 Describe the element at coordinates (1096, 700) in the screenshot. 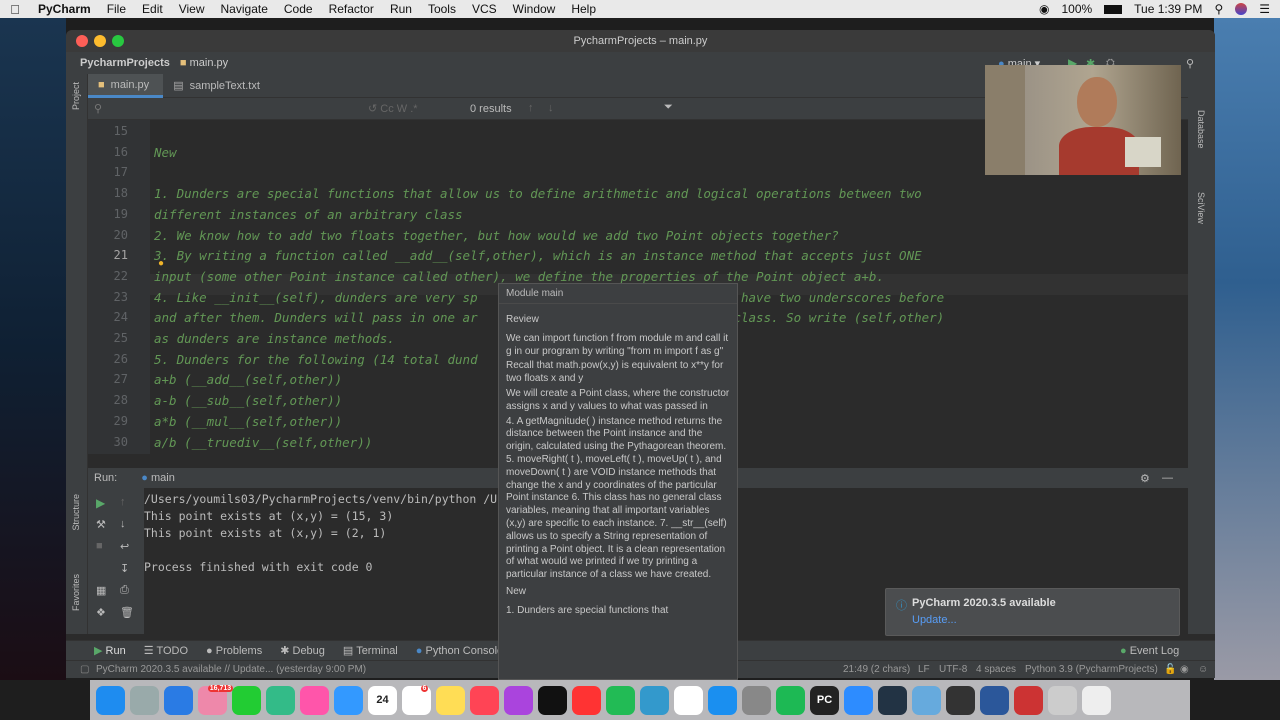

I see `trash-dock-icon` at that location.